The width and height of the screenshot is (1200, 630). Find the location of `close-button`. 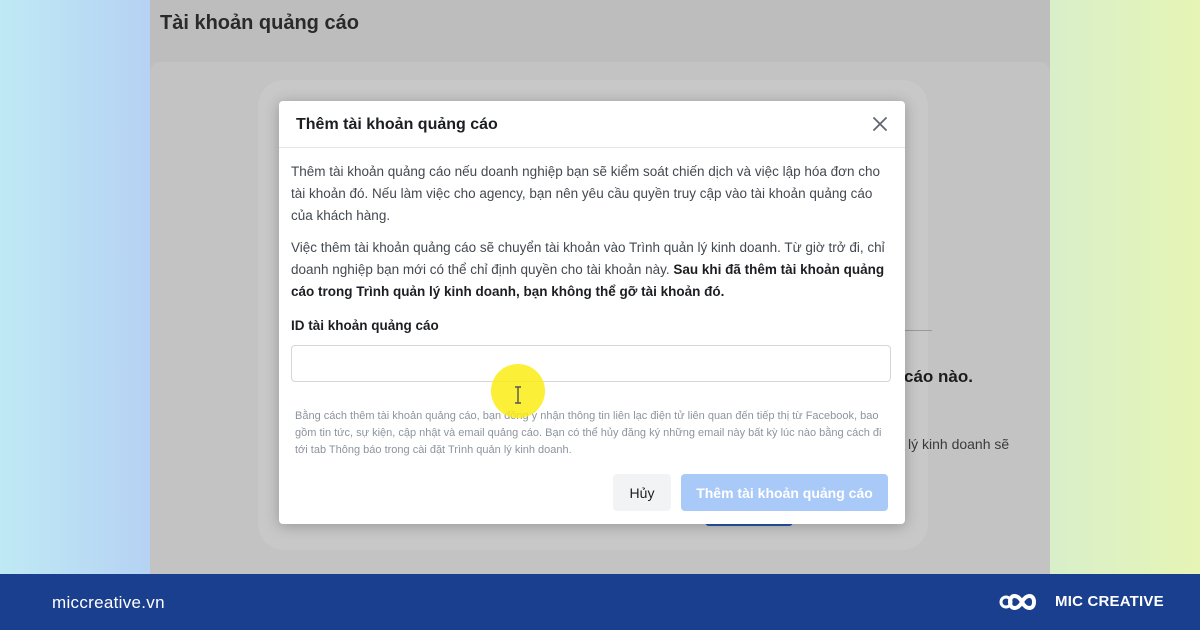

close-button is located at coordinates (880, 124).